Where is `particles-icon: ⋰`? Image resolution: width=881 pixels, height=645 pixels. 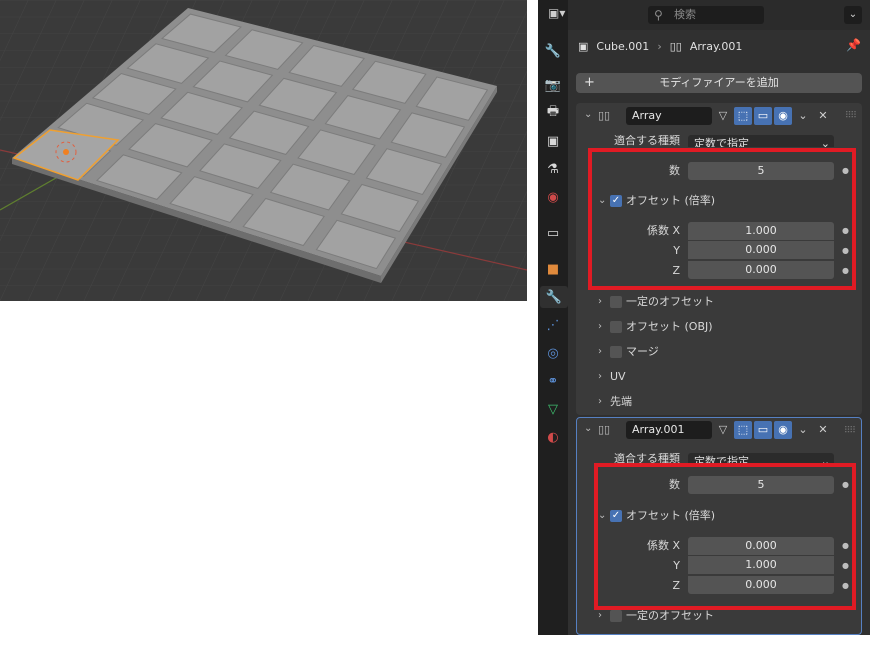
particles-icon: ⋰ is located at coordinates (553, 325).